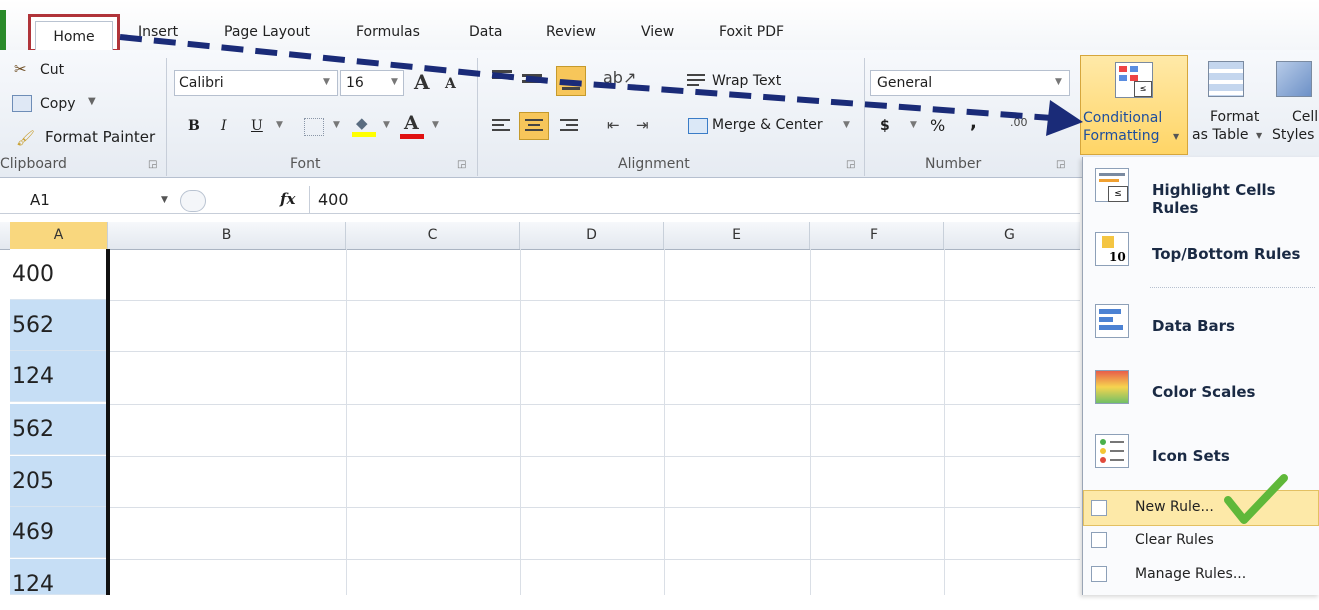 This screenshot has width=1319, height=610. What do you see at coordinates (1256, 499) in the screenshot?
I see `checkmark-icon` at bounding box center [1256, 499].